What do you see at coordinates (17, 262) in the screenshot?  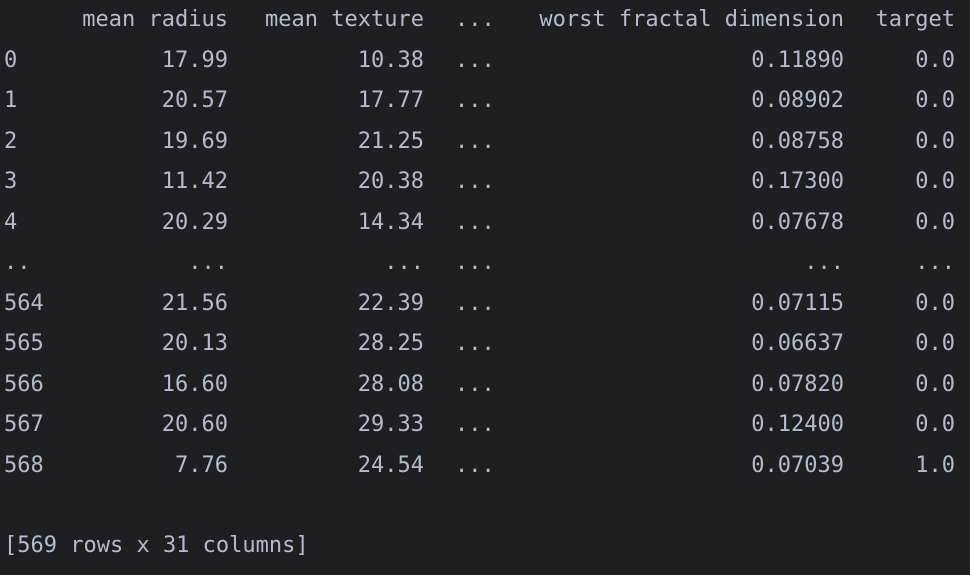 I see `cell-index: ..` at bounding box center [17, 262].